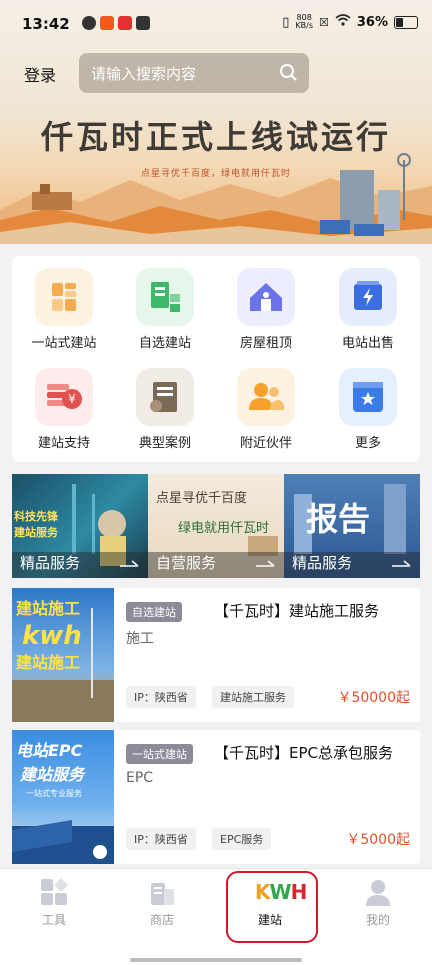  I want to click on nav-tab-store: 商店, so click(162, 902).